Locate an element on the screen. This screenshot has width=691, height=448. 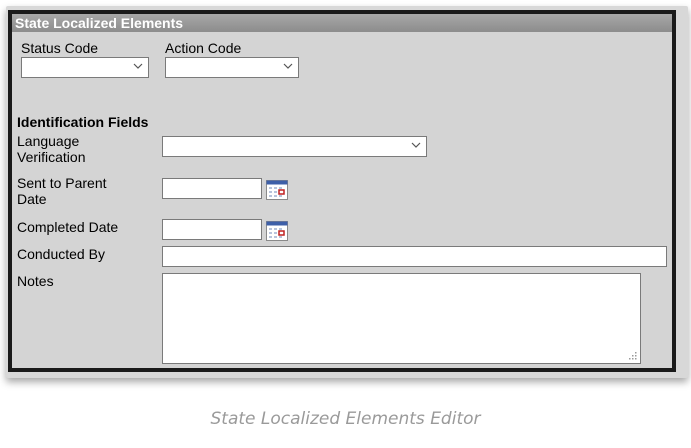
identification-fields-heading: Identification Fields is located at coordinates (83, 122).